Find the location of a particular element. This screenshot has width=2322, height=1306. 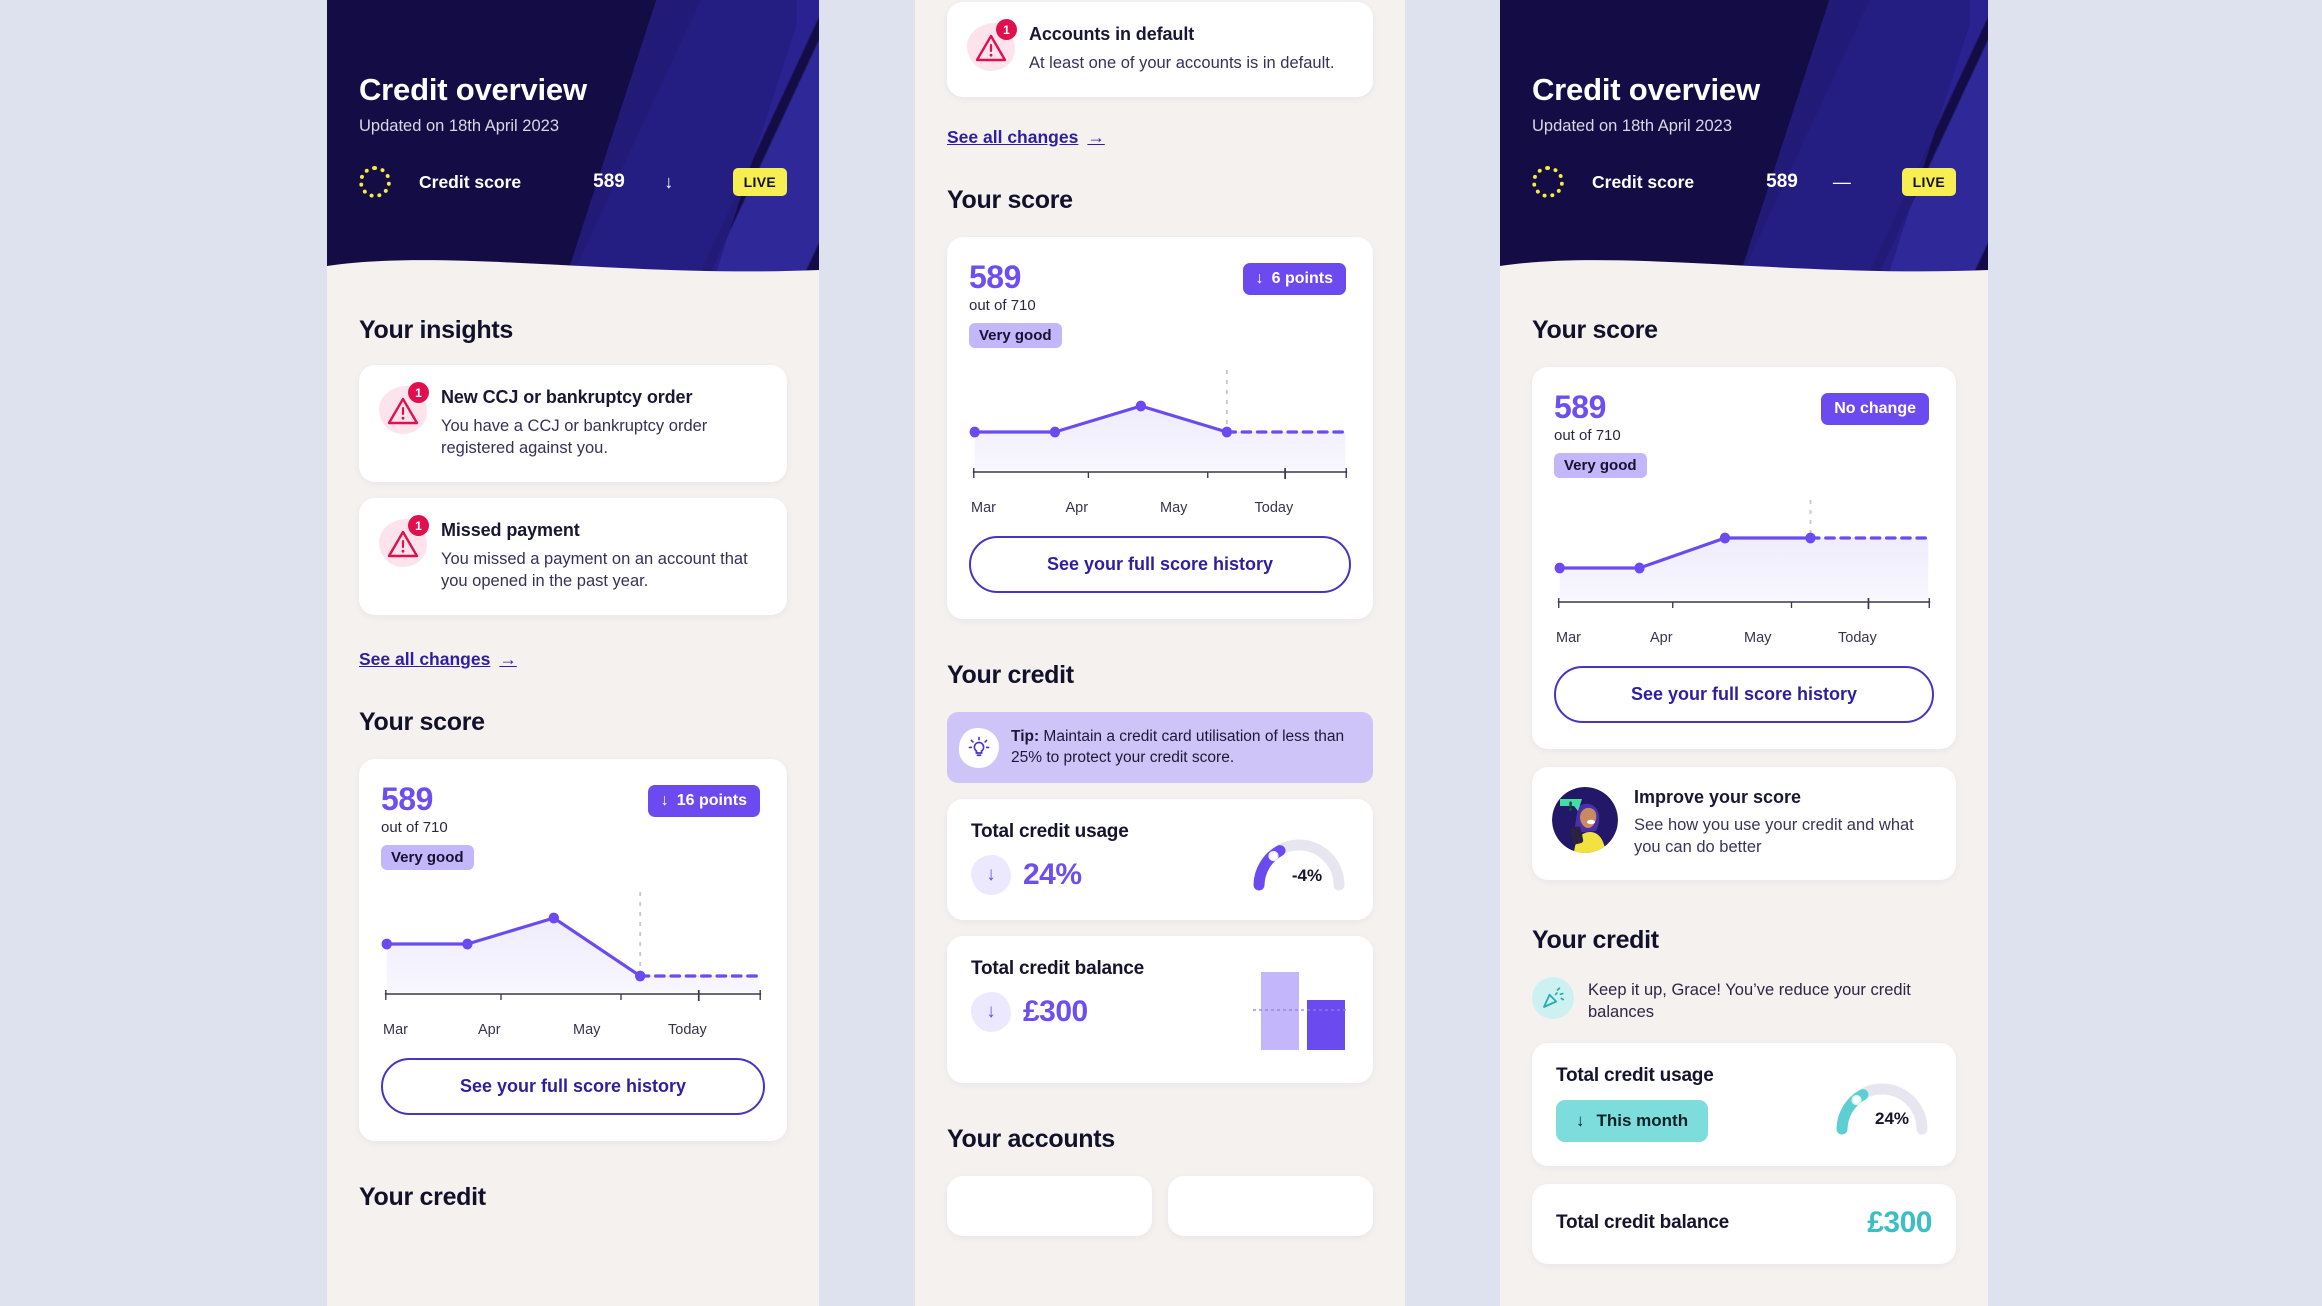

your-score-heading: Your score is located at coordinates (422, 722).